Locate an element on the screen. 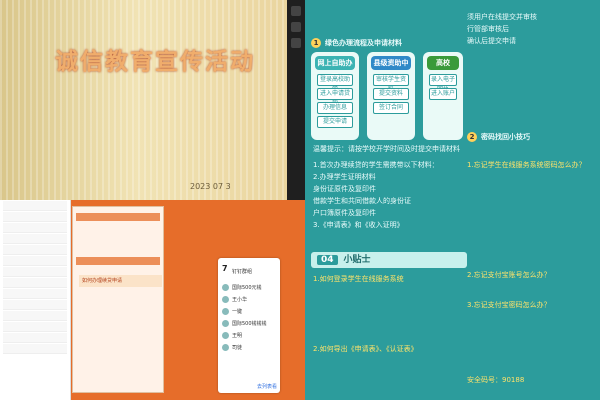 This screenshot has height=400, width=600. card-open-button: 去列表看 is located at coordinates (267, 386).